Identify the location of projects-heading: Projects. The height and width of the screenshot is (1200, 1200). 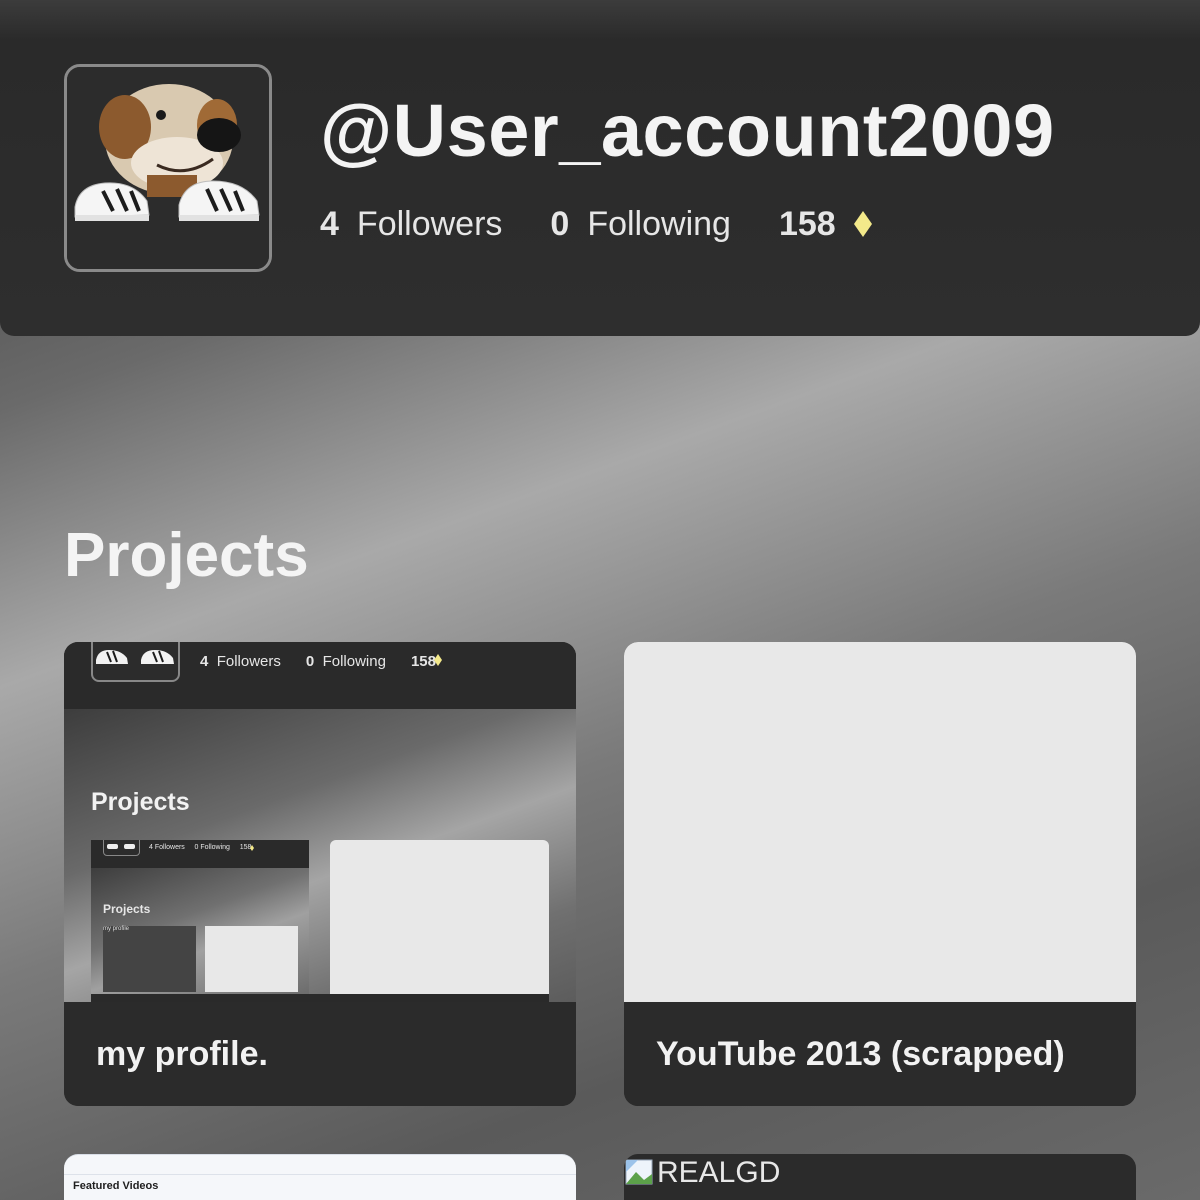
(186, 555).